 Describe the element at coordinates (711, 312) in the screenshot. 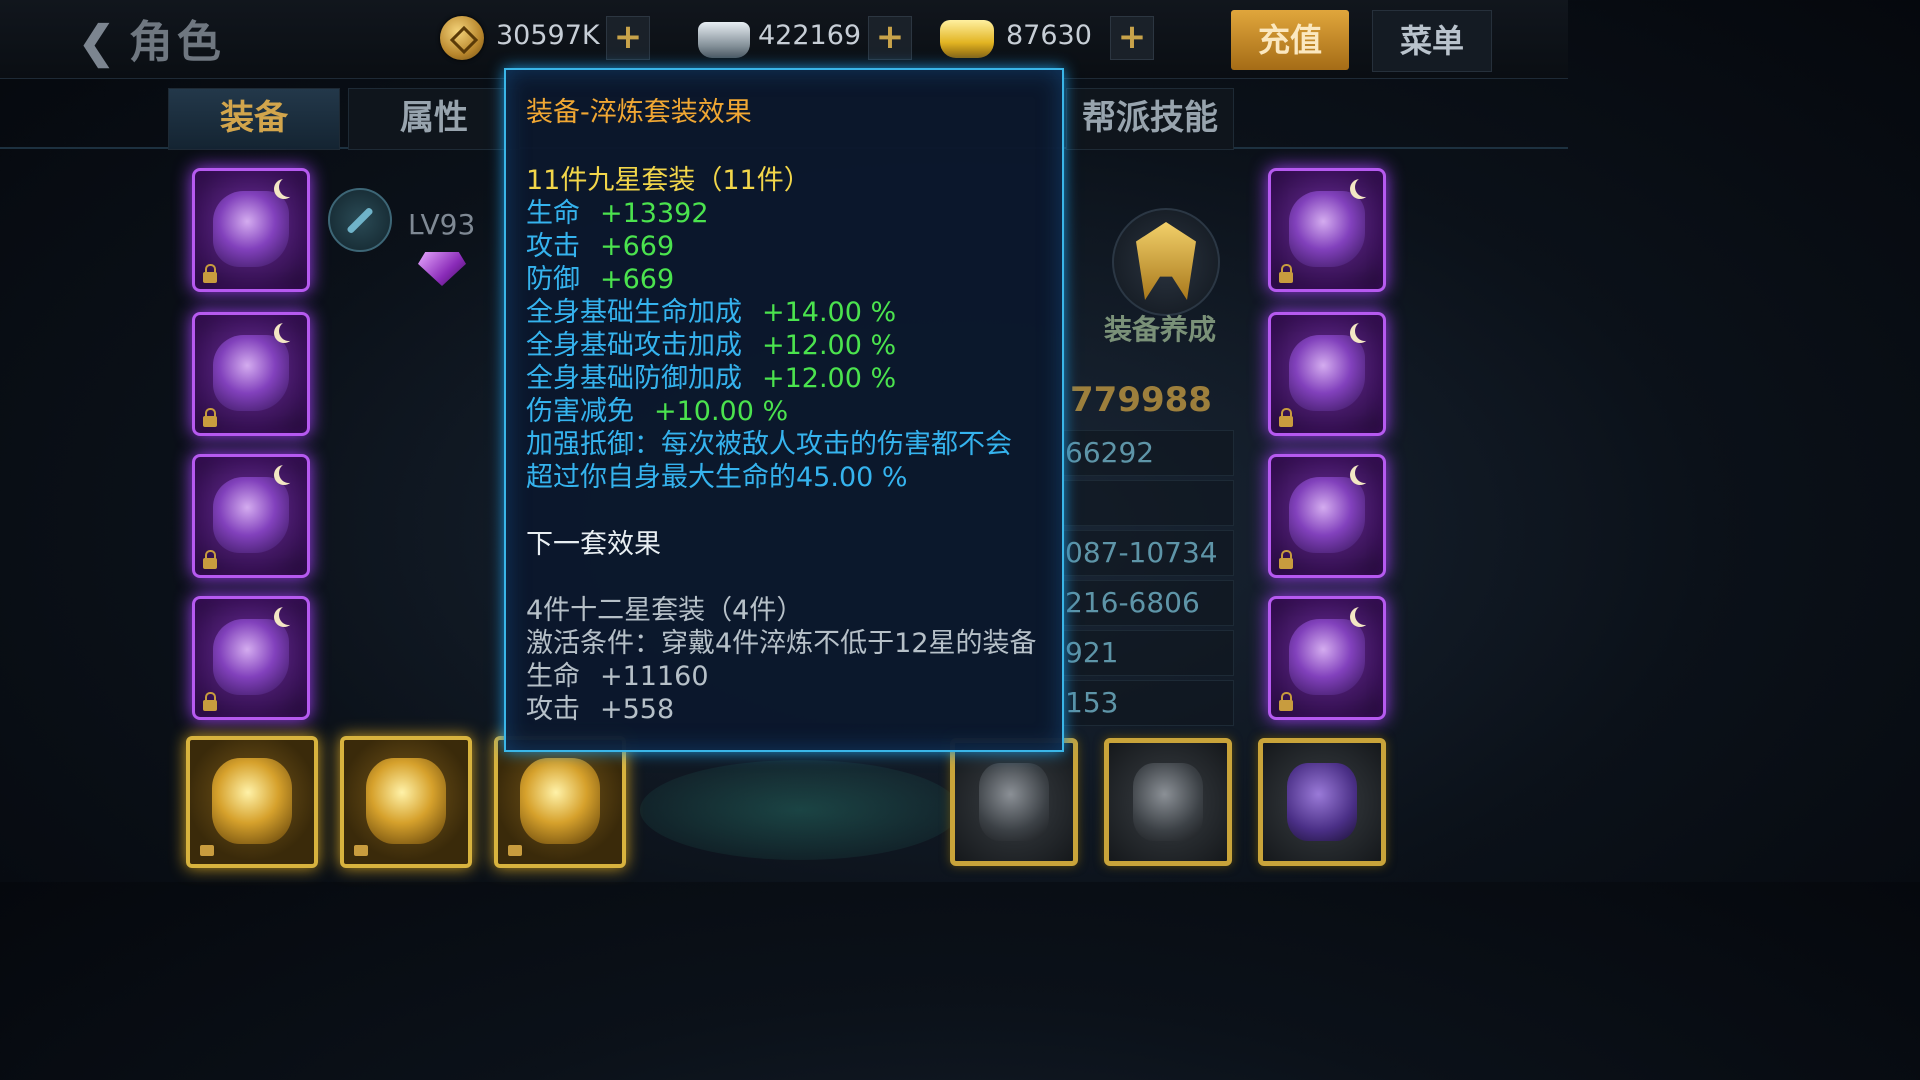

I see `set-stat-line: 全身基础生命加成 +14.00 %` at that location.